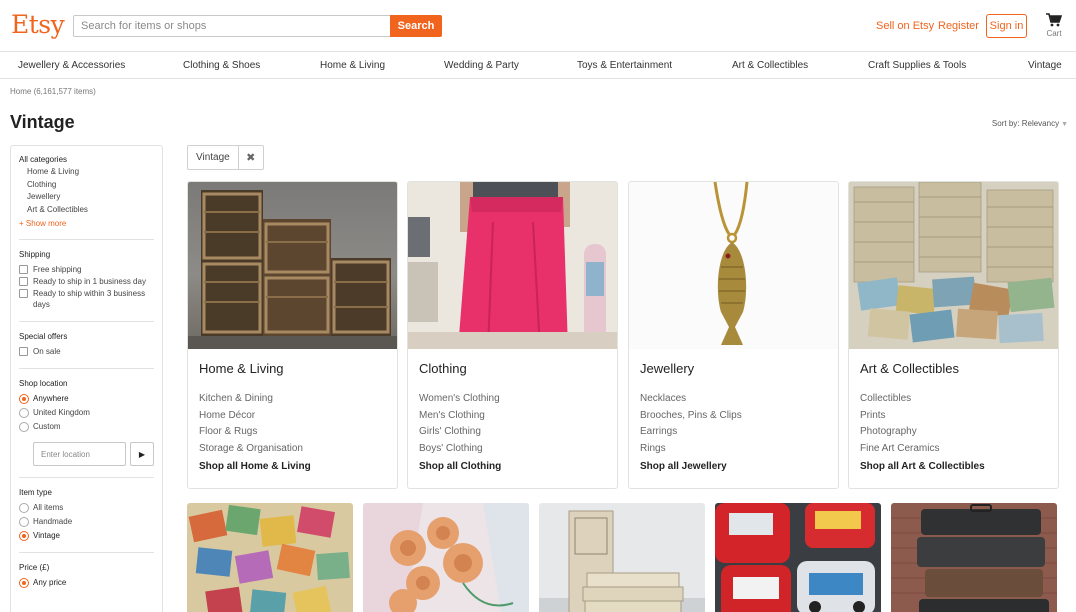 This screenshot has height=612, width=1076. Describe the element at coordinates (691, 416) in the screenshot. I see `card-link: Brooches, Pins & Clips` at that location.